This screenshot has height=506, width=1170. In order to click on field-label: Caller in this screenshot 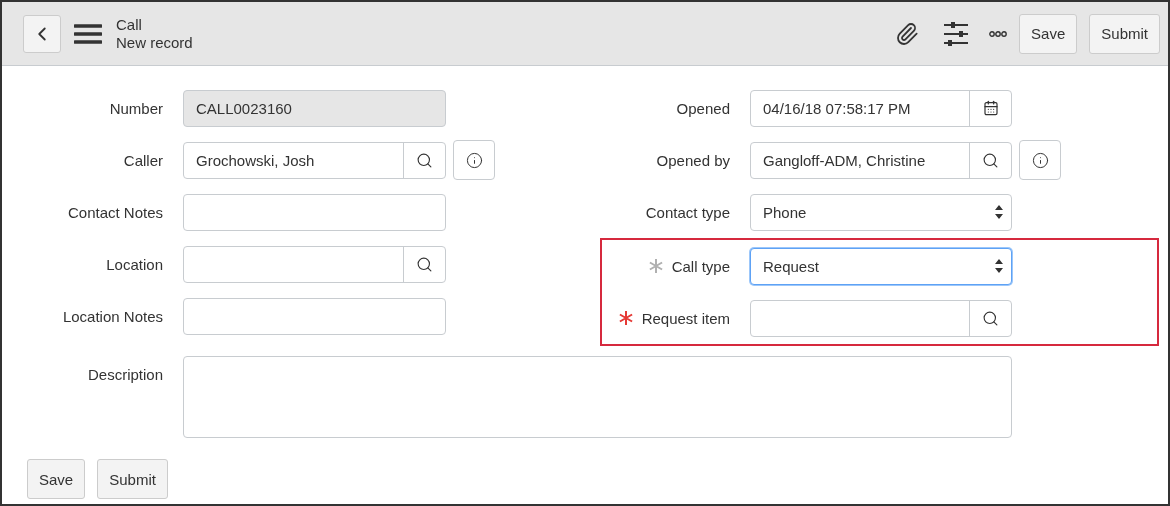, I will do `click(143, 160)`.